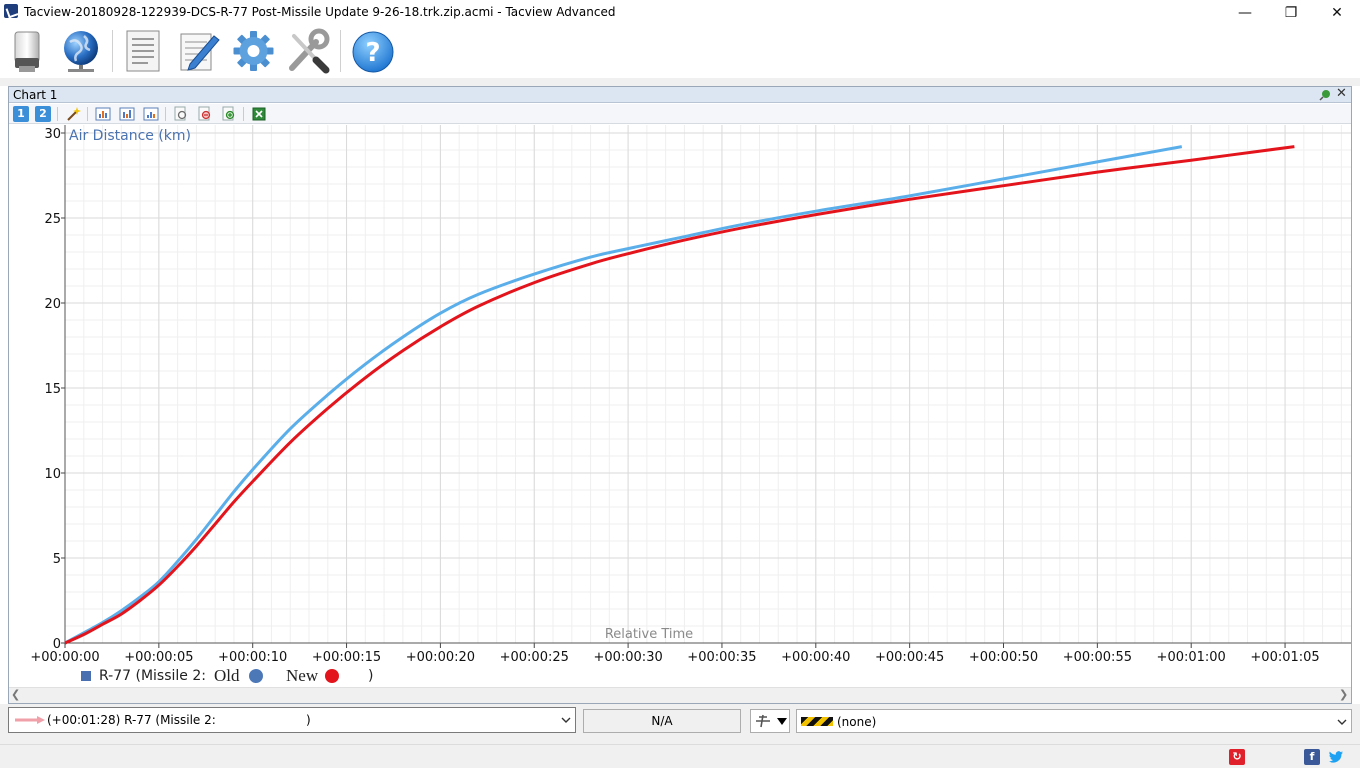 The image size is (1360, 768). What do you see at coordinates (199, 51) in the screenshot?
I see `notepad-pen-icon` at bounding box center [199, 51].